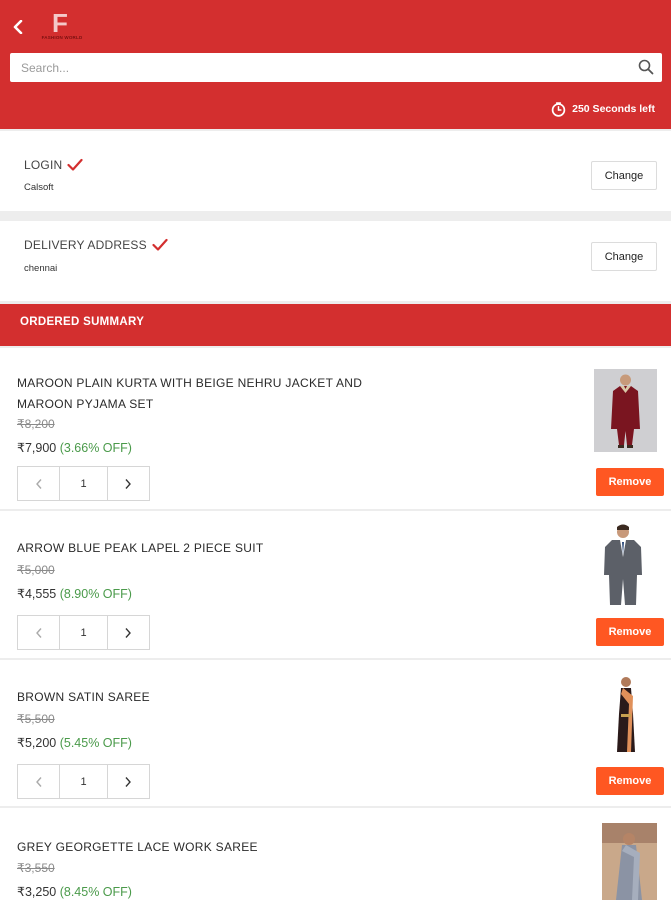 The height and width of the screenshot is (900, 671). Describe the element at coordinates (137, 847) in the screenshot. I see `item-name: GREY GEORGETTE LACE WORK SAREE` at that location.